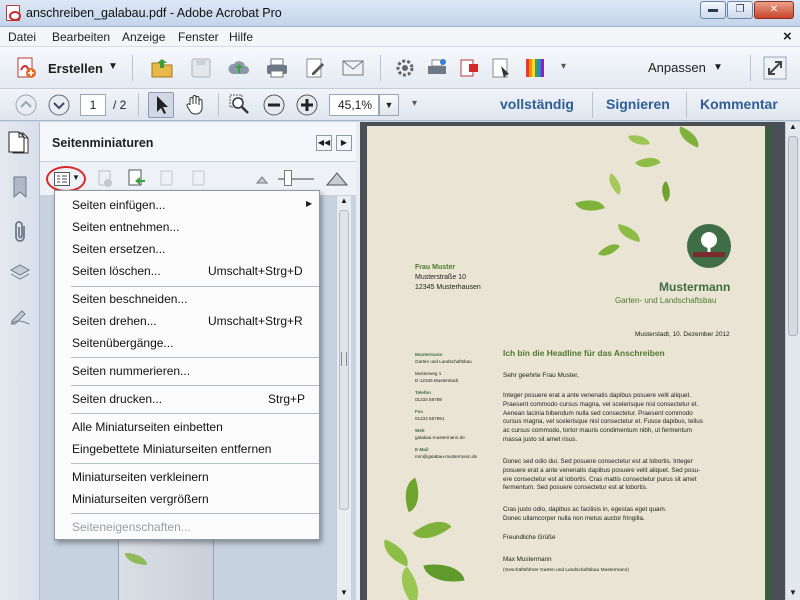 The image size is (800, 600). What do you see at coordinates (143, 37) in the screenshot?
I see `menu-anzeige: Anzeige` at bounding box center [143, 37].